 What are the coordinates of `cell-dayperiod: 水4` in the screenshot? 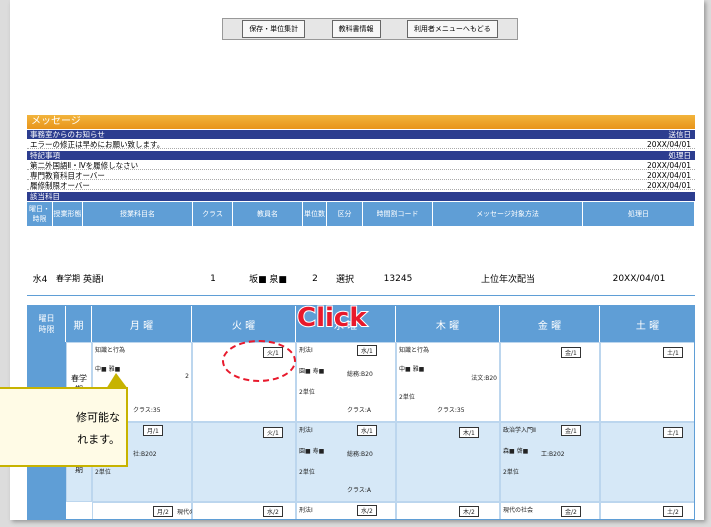 It's located at (40, 280).